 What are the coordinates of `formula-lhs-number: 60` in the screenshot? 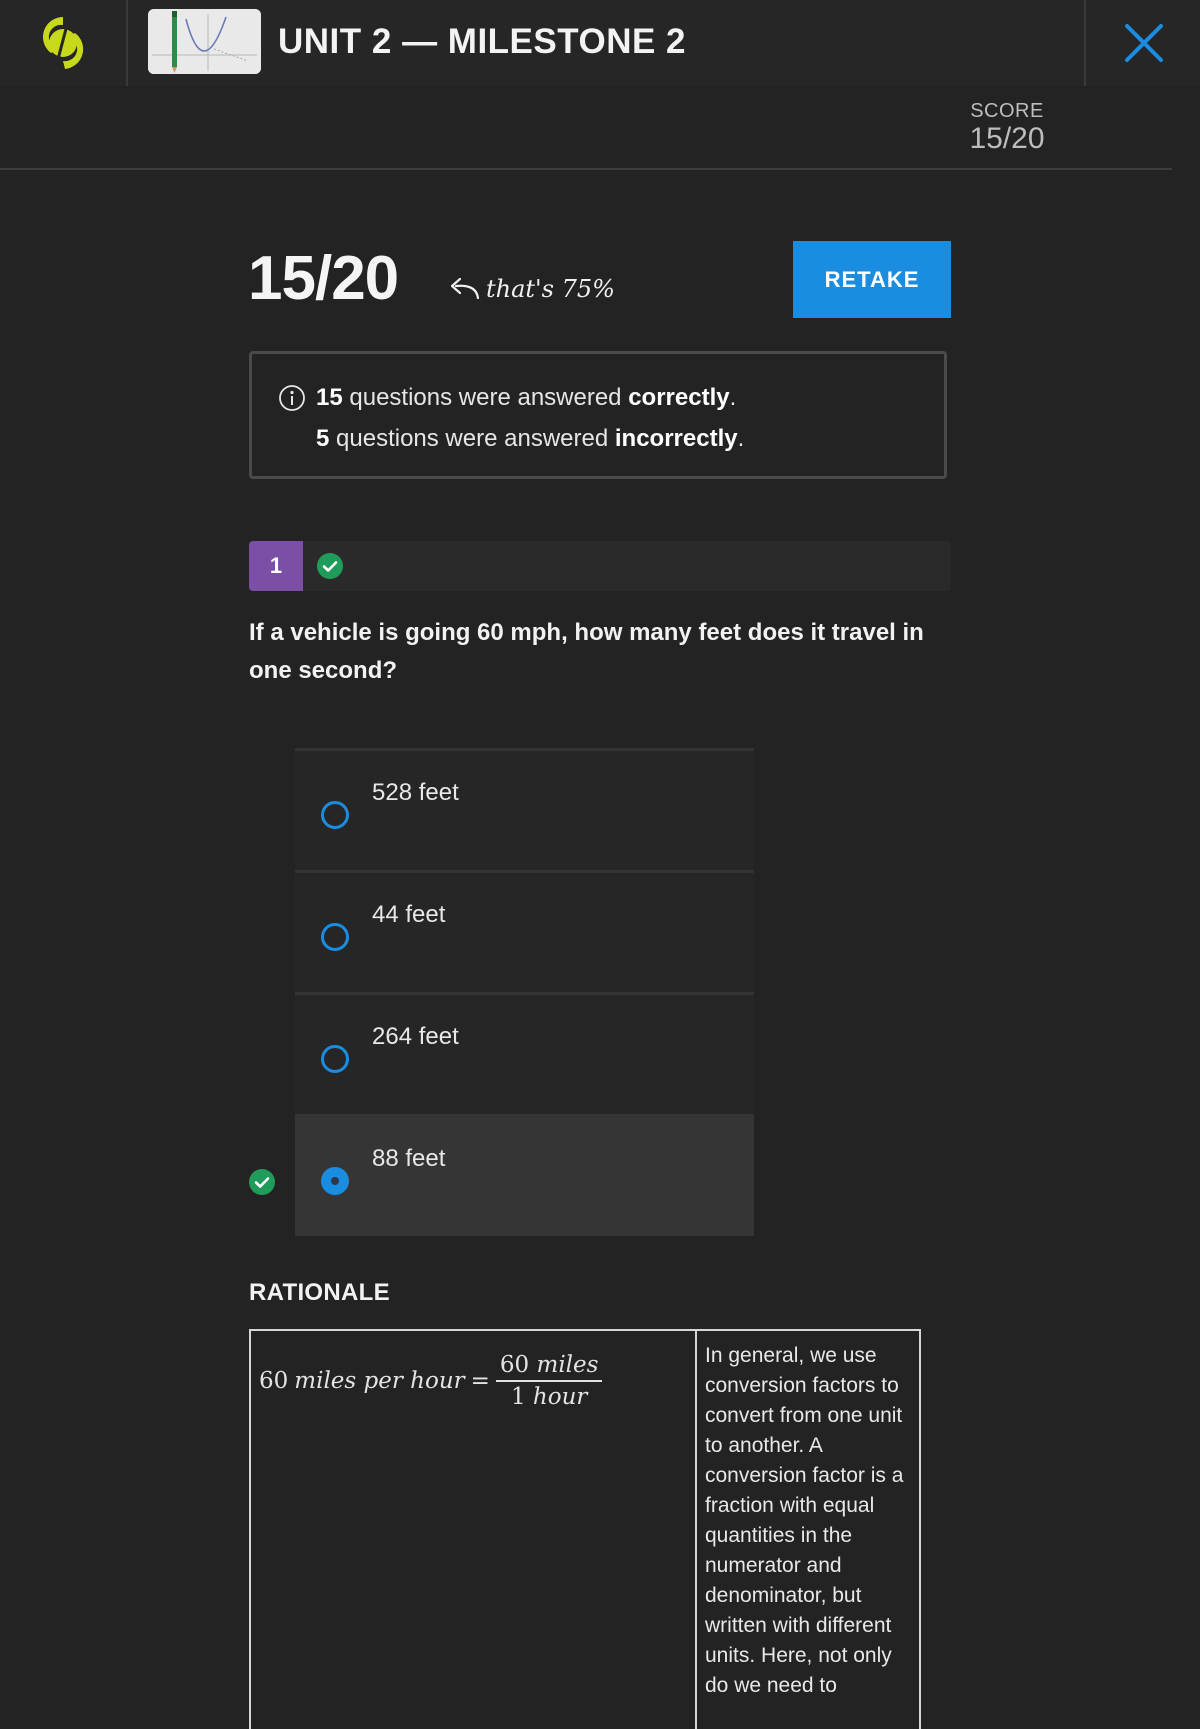 It's located at (274, 1381).